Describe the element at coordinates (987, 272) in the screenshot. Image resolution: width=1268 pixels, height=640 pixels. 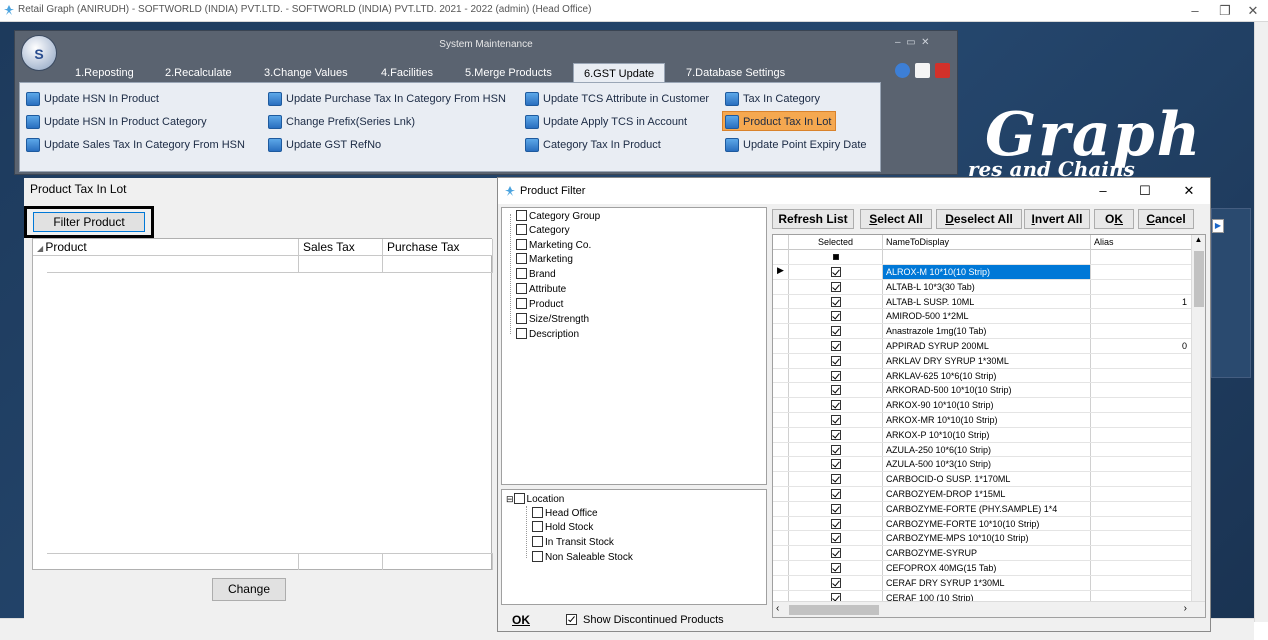
I see `product-name-cell: ALROX-M 10*10(10 Strip)` at that location.